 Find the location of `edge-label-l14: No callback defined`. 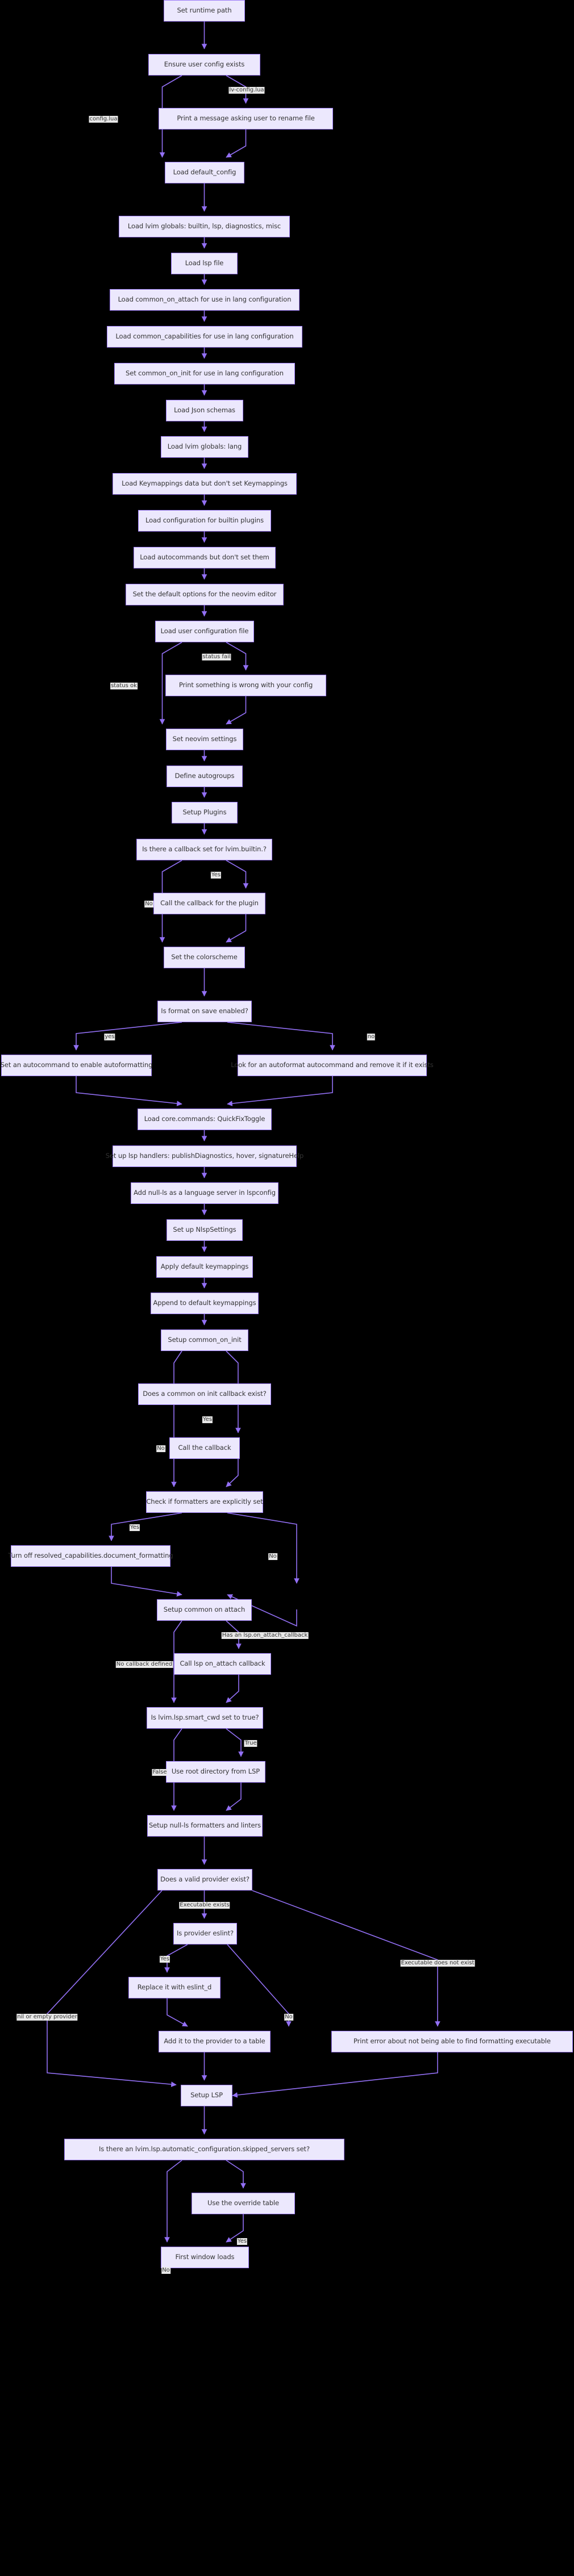

edge-label-l14: No callback defined is located at coordinates (144, 1664).